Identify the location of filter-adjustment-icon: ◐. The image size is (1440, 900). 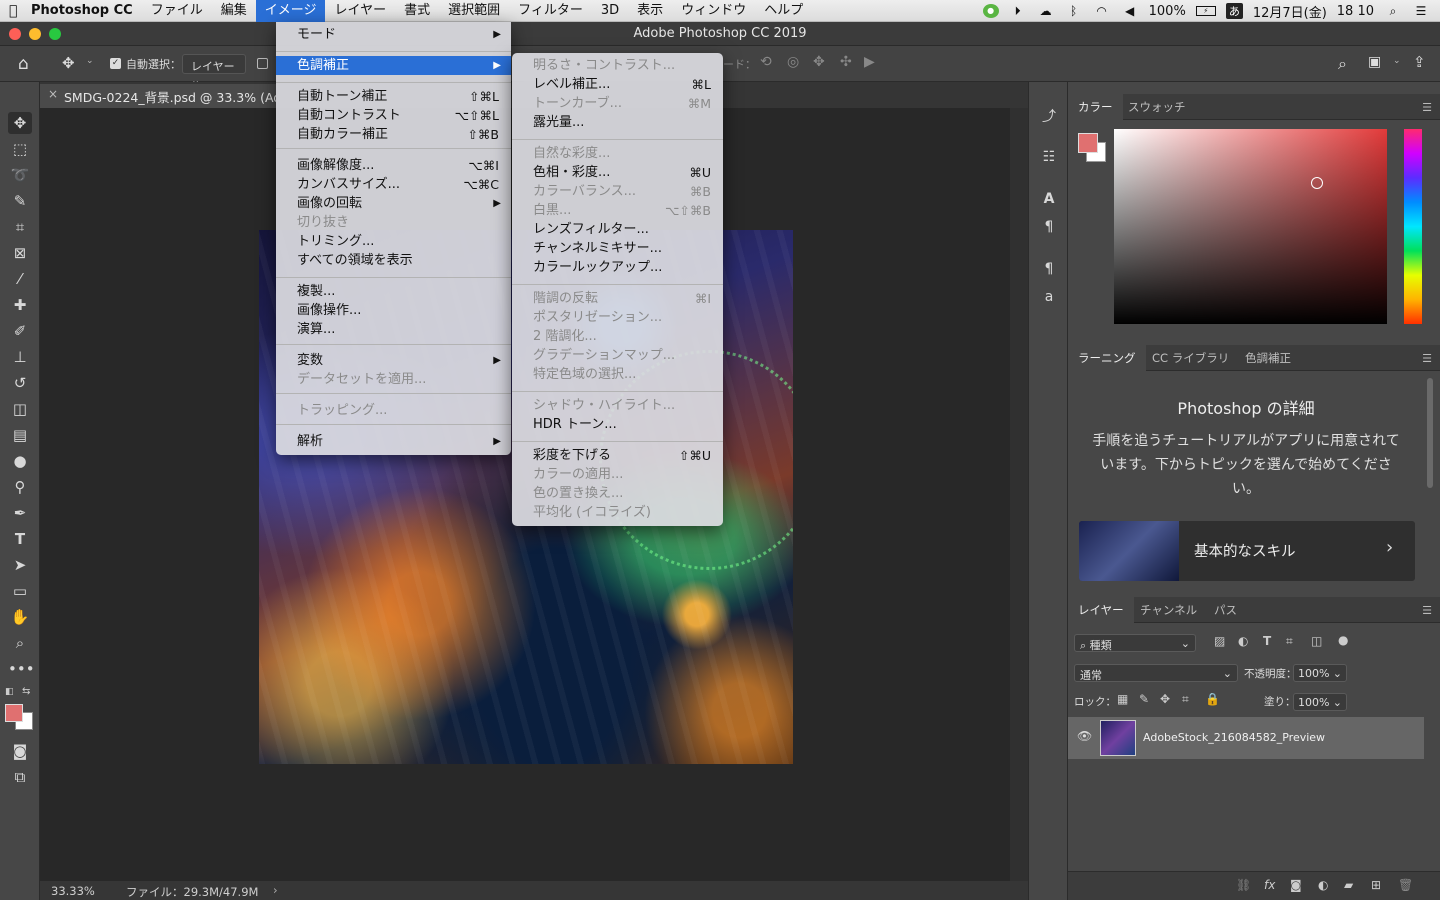
(1243, 641).